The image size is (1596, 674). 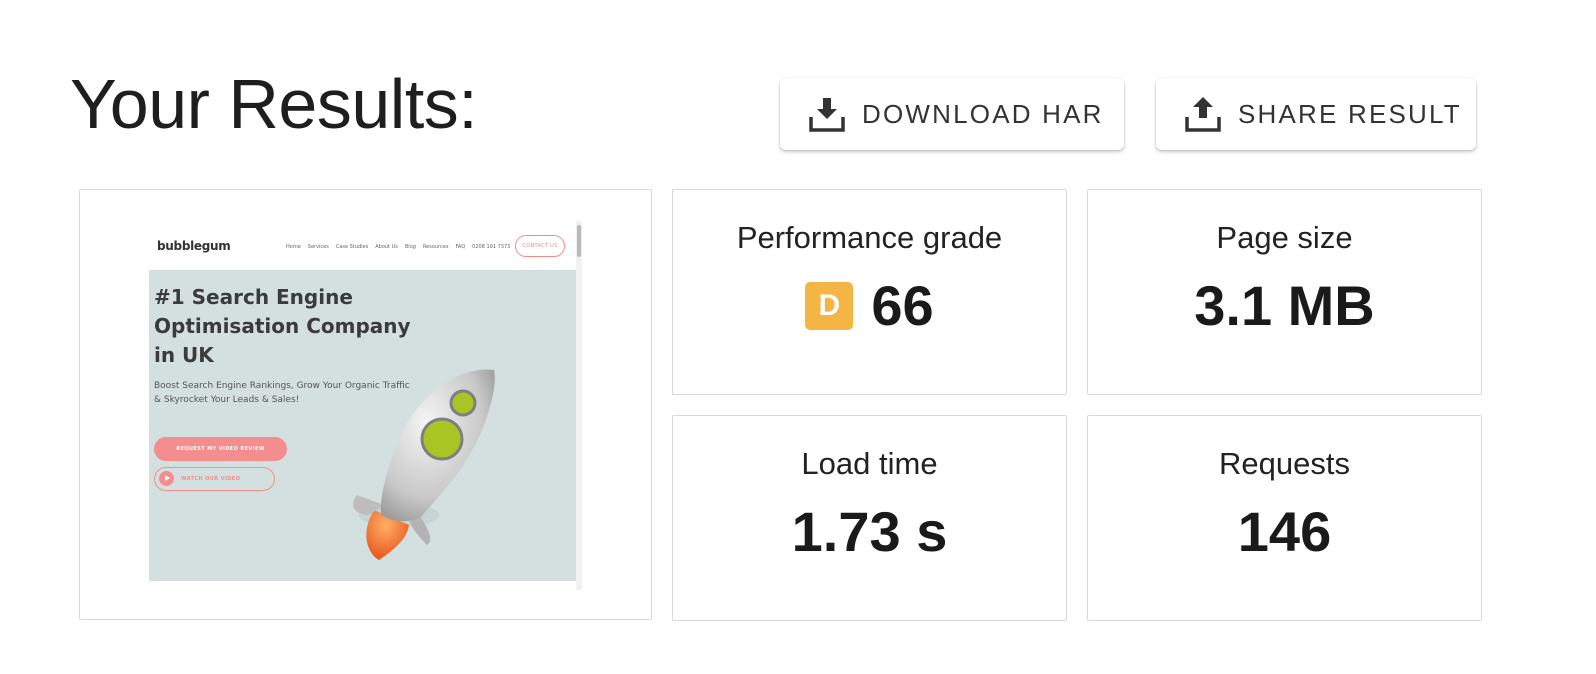 I want to click on share-result-button: SHARE RESULT, so click(x=1316, y=114).